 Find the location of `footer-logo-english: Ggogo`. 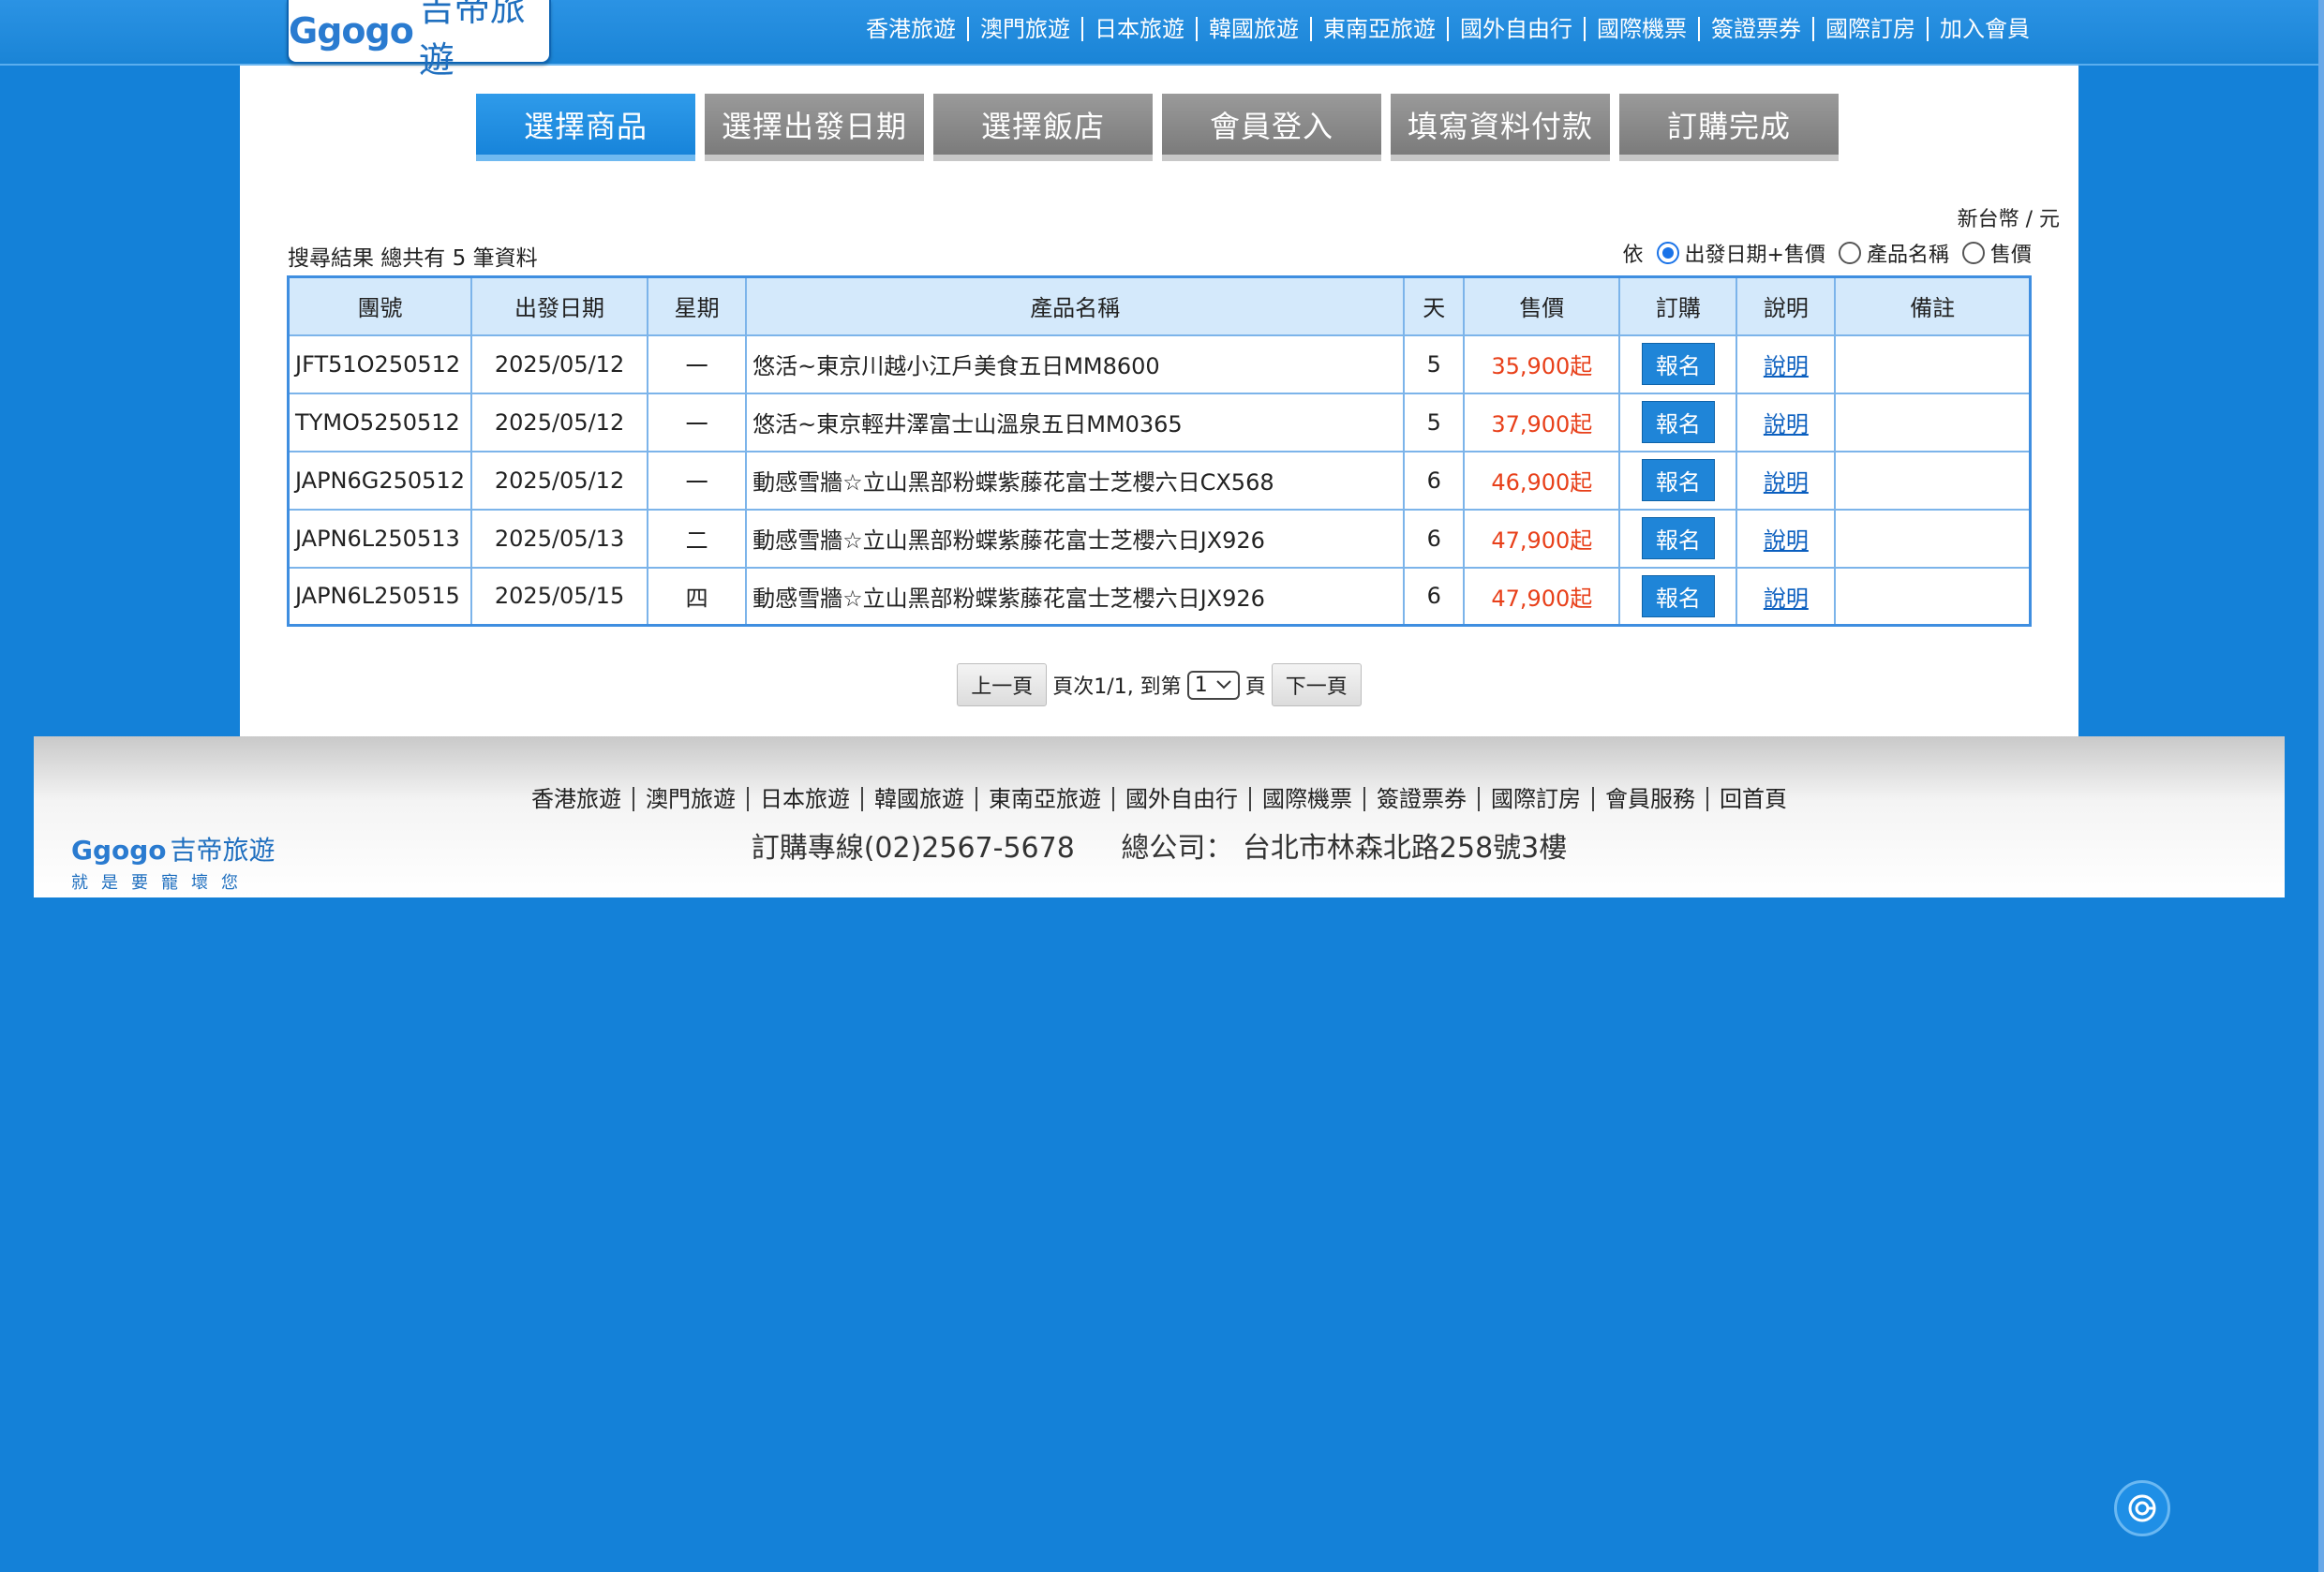

footer-logo-english: Ggogo is located at coordinates (119, 851).